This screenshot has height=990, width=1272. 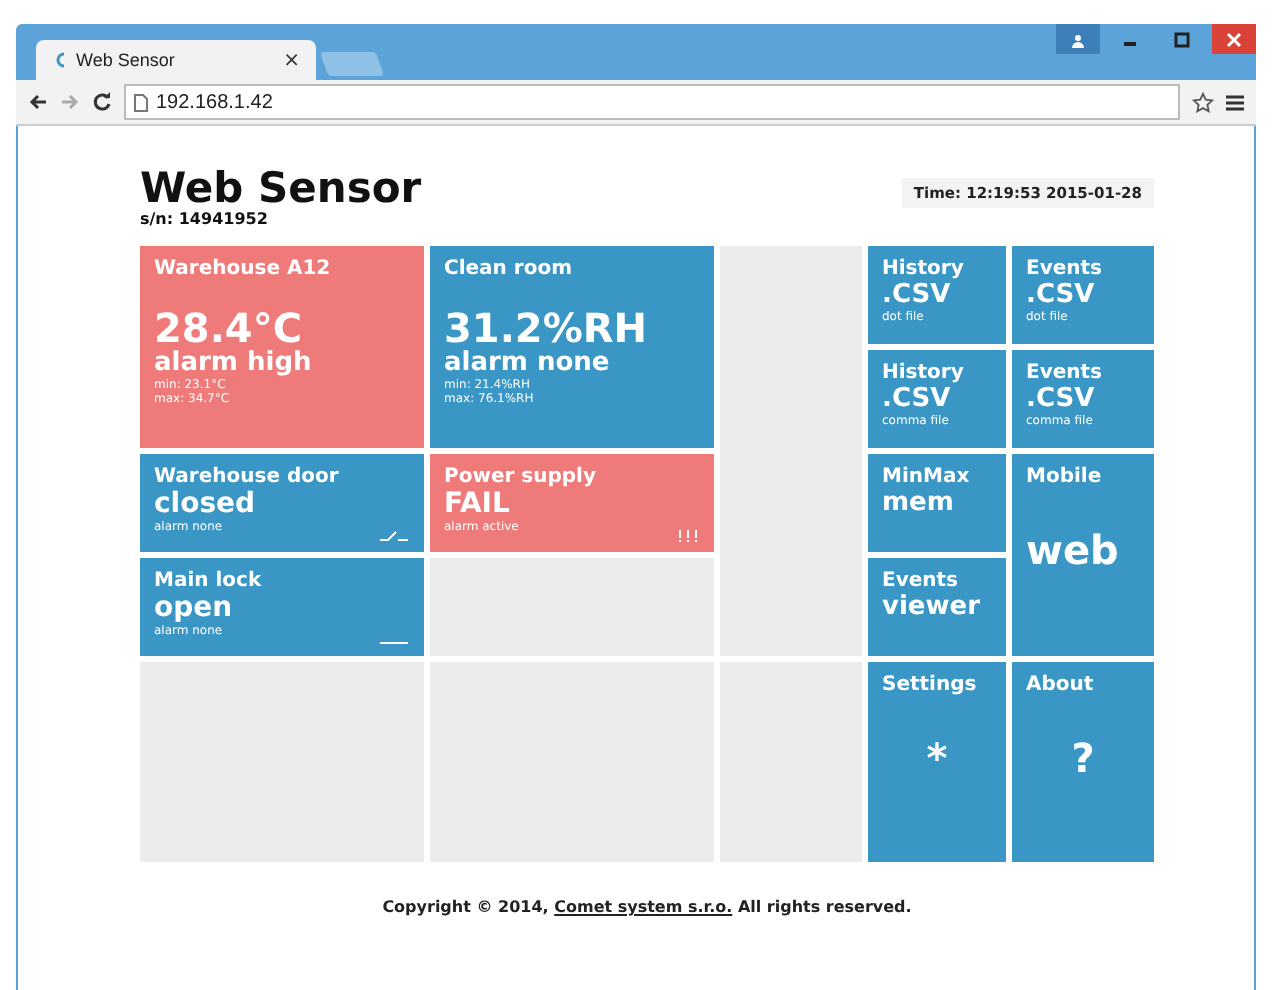 I want to click on menu-icon, so click(x=1235, y=102).